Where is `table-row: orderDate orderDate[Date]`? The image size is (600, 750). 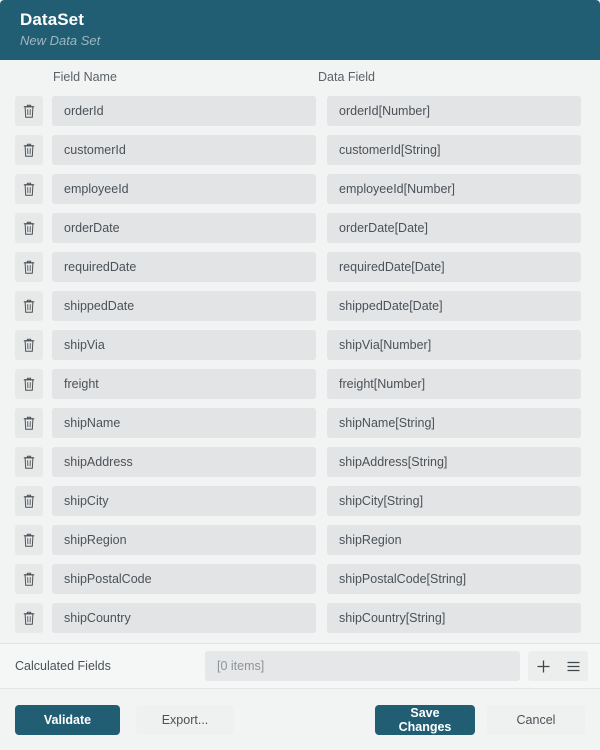
table-row: orderDate orderDate[Date] is located at coordinates (300, 228).